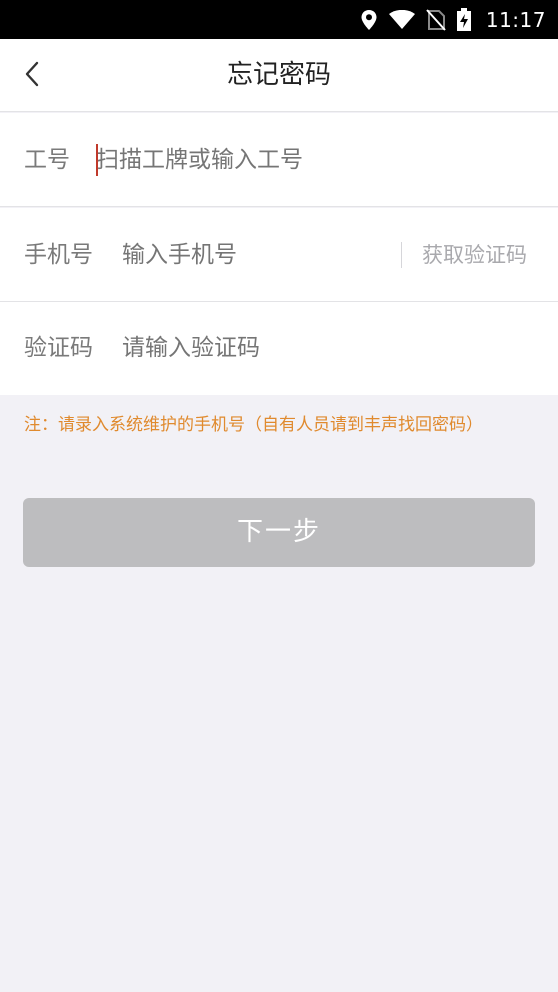 This screenshot has width=558, height=992. Describe the element at coordinates (58, 255) in the screenshot. I see `phone-label: 手机号` at that location.